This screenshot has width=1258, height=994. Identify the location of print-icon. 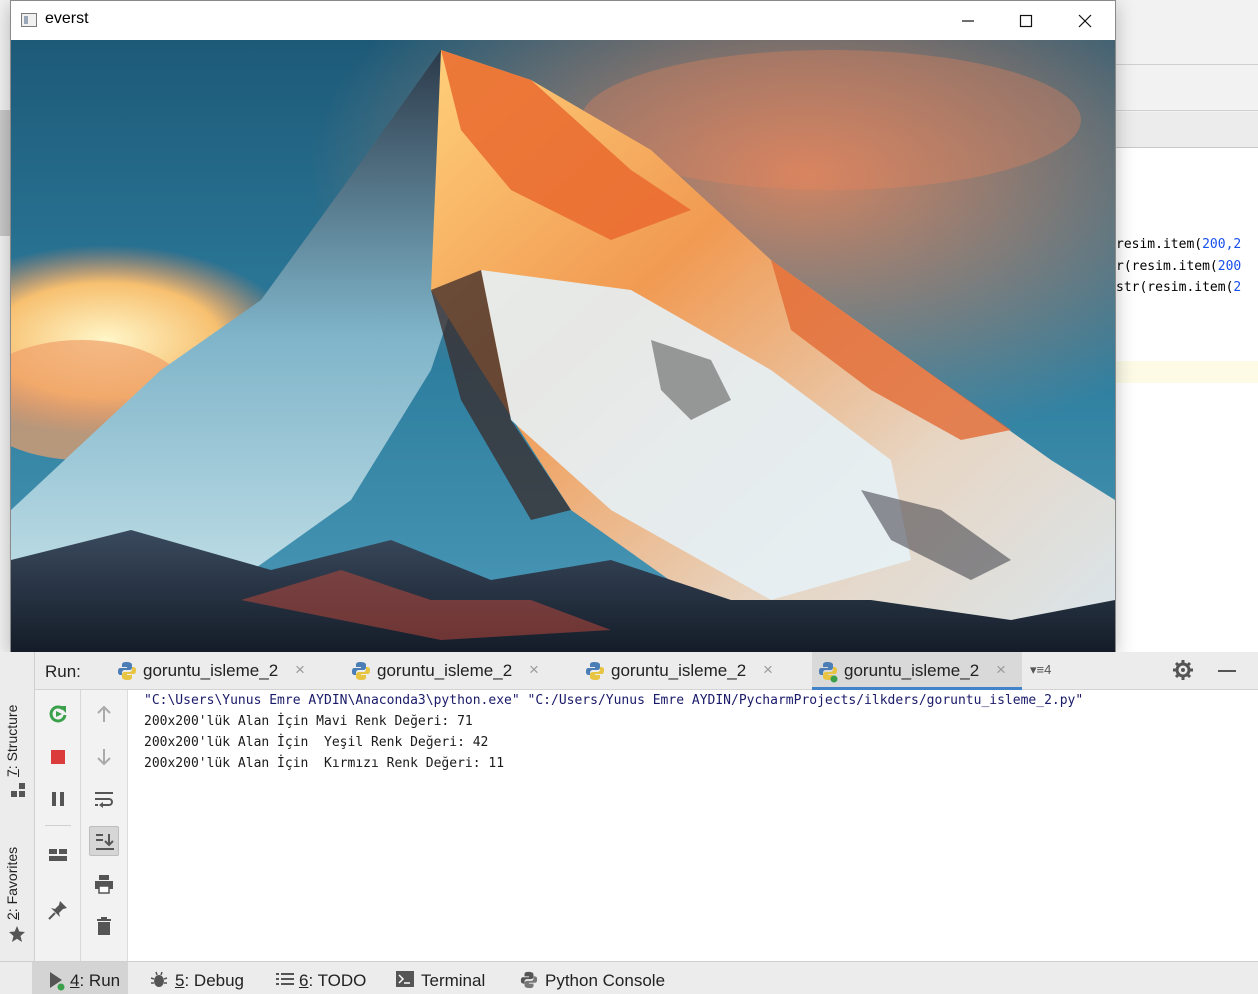
(104, 884).